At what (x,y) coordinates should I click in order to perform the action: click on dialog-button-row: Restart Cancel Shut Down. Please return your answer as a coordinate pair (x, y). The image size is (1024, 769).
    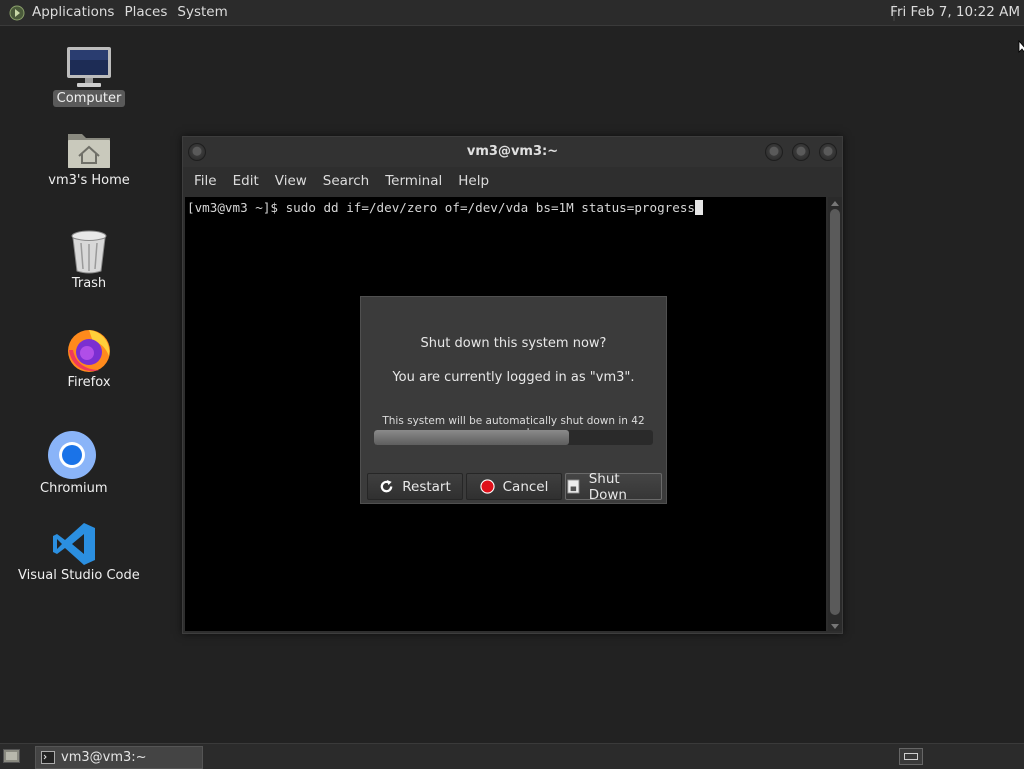
    Looking at the image, I should click on (514, 486).